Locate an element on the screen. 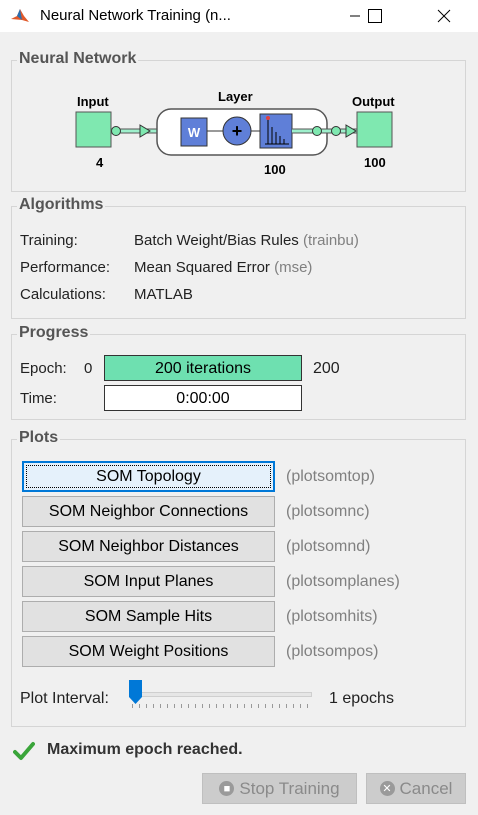 The height and width of the screenshot is (815, 478). epoch-progress-bar: 200 iterations is located at coordinates (203, 368).